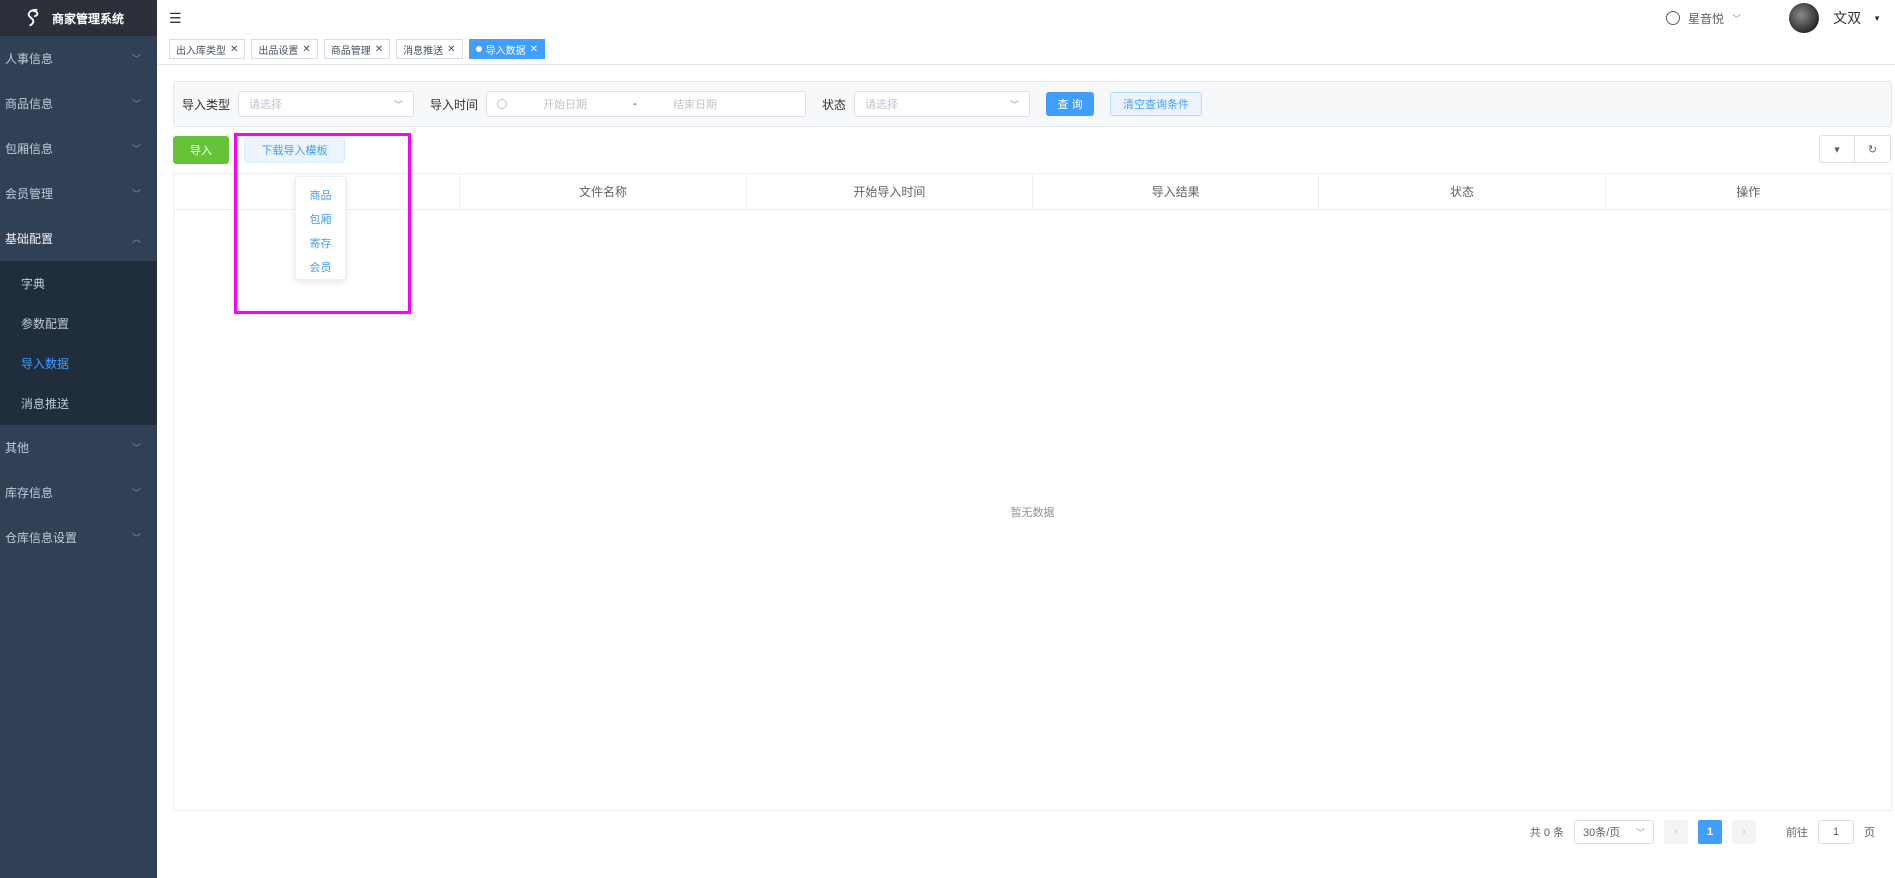 This screenshot has width=1895, height=878. What do you see at coordinates (1748, 192) in the screenshot?
I see `column-header: 操作` at bounding box center [1748, 192].